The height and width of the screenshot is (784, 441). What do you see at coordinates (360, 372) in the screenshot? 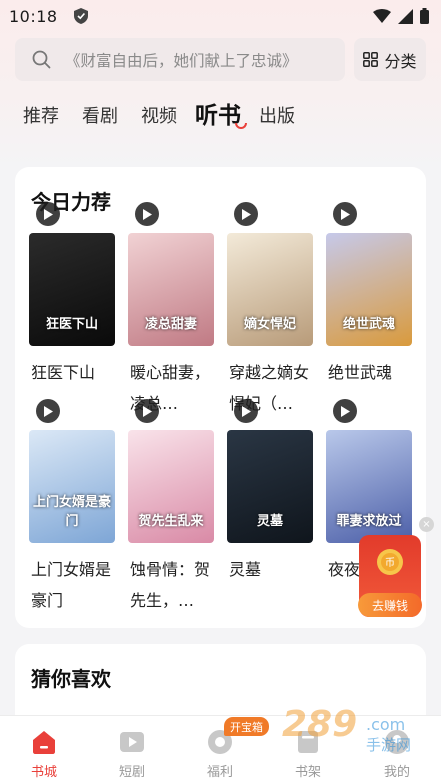
I see `book-title: 绝世武魂` at bounding box center [360, 372].